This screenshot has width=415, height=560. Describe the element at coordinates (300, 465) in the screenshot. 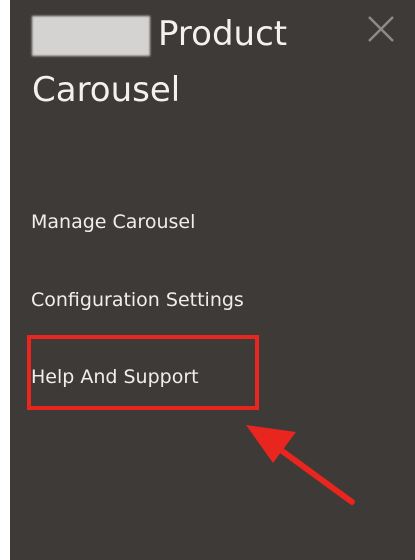

I see `arrow-icon` at that location.